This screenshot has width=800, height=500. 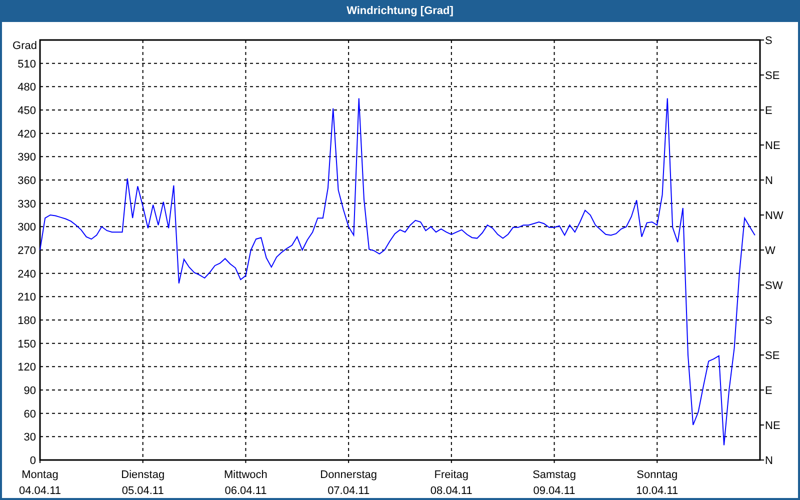 What do you see at coordinates (349, 491) in the screenshot?
I see `date-label: 07.04.11` at bounding box center [349, 491].